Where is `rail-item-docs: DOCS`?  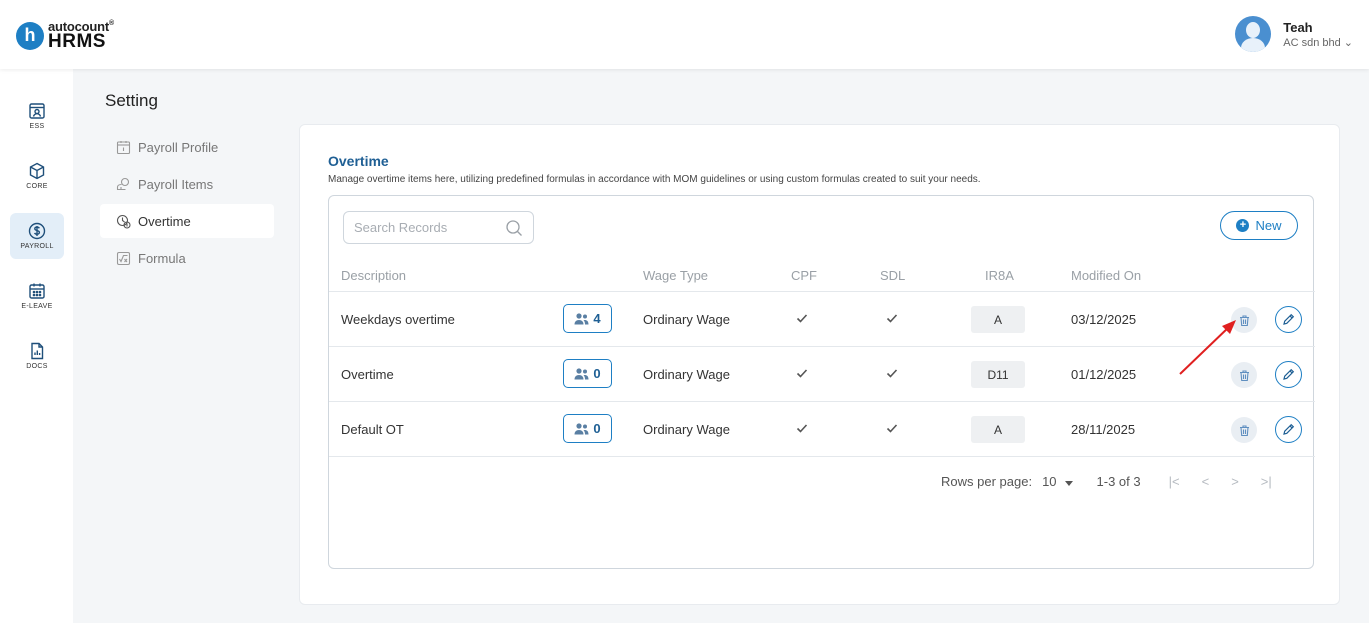 rail-item-docs: DOCS is located at coordinates (37, 356).